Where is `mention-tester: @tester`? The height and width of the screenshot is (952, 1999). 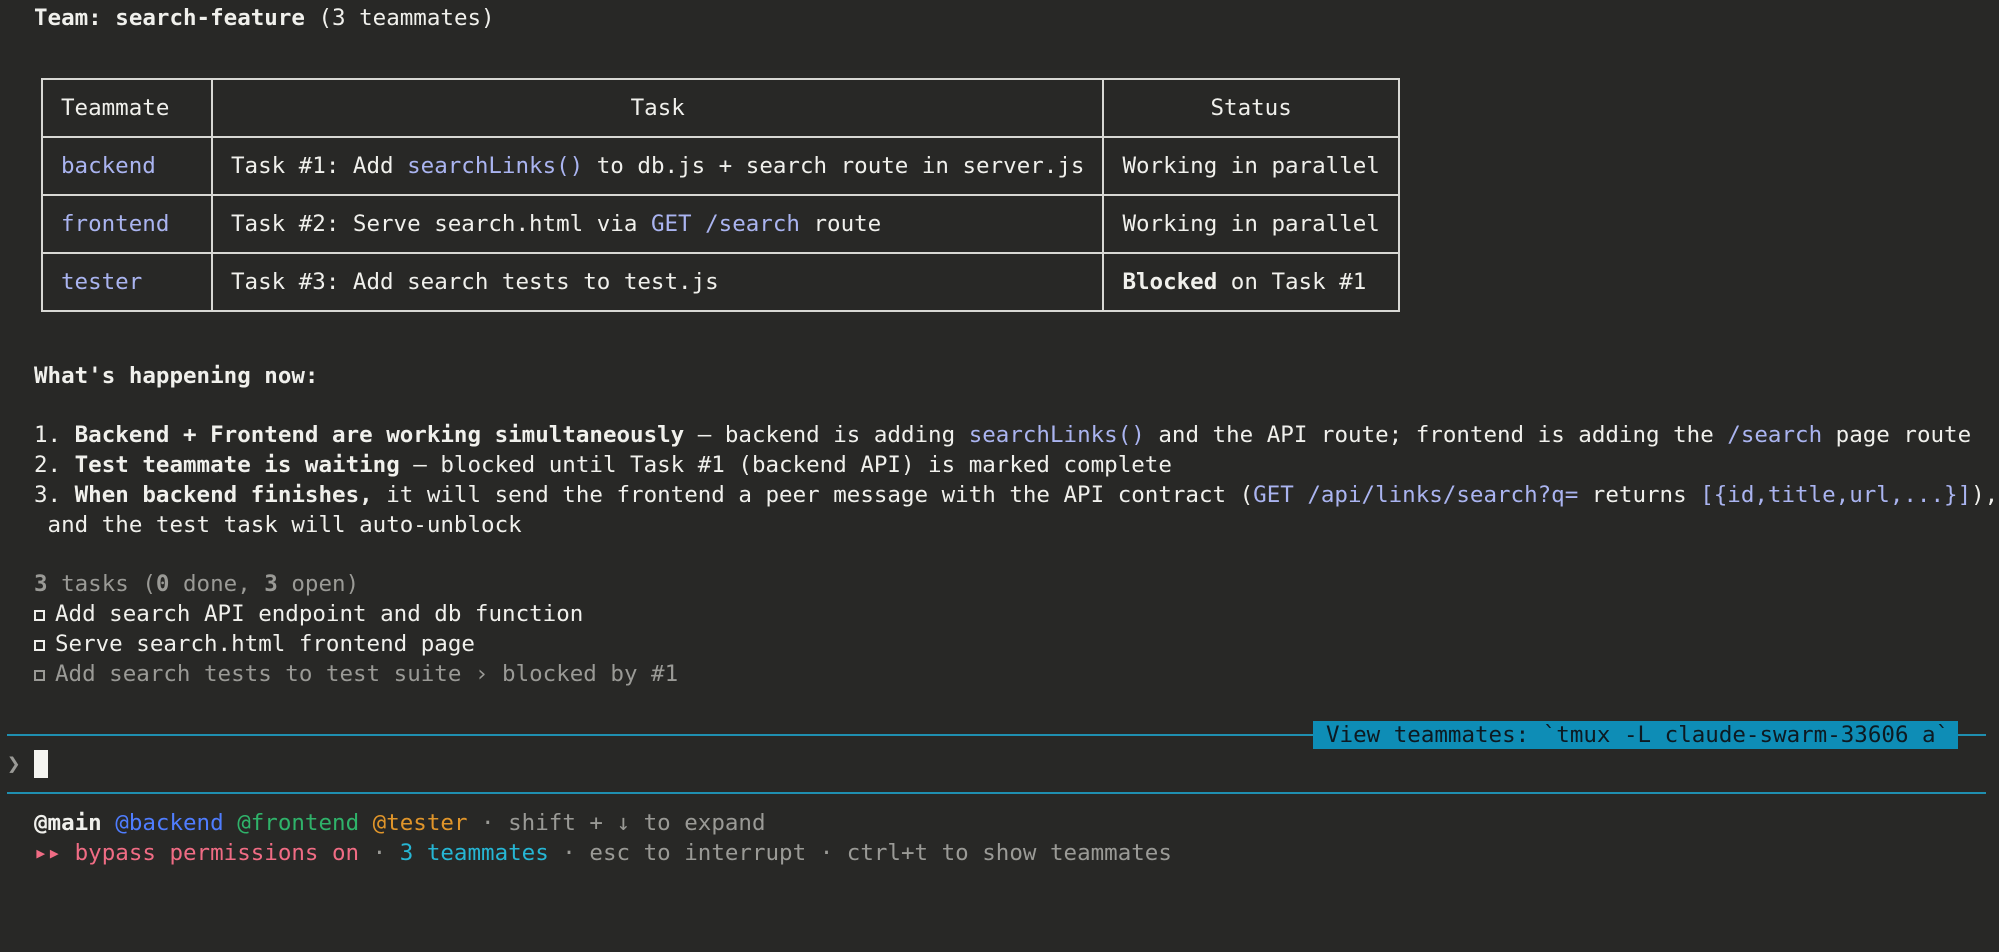
mention-tester: @tester is located at coordinates (420, 823).